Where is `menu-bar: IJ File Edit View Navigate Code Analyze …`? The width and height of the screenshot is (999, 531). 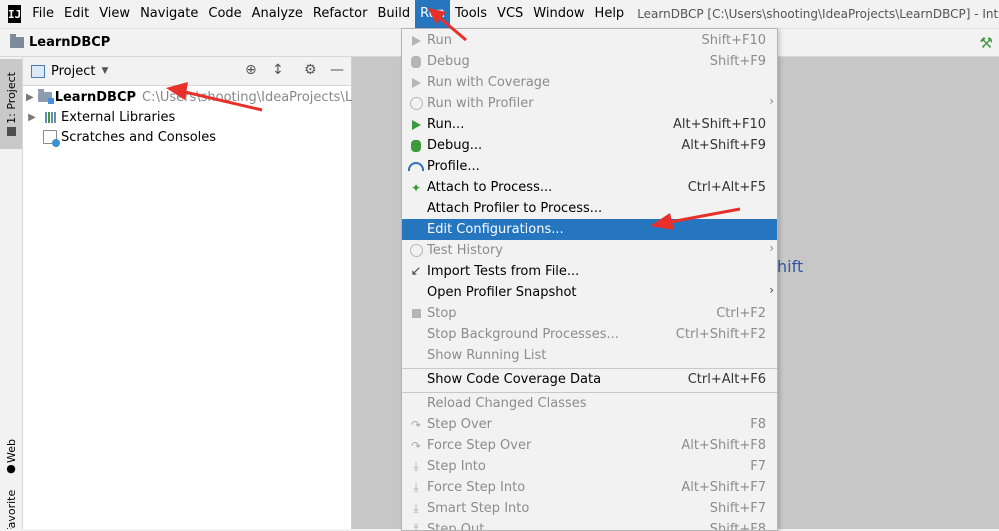
menu-bar: IJ File Edit View Navigate Code Analyze … is located at coordinates (499, 14).